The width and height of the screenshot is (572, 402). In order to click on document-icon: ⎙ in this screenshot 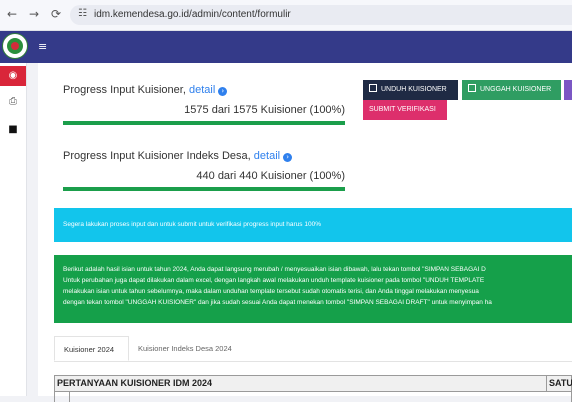, I will do `click(13, 101)`.